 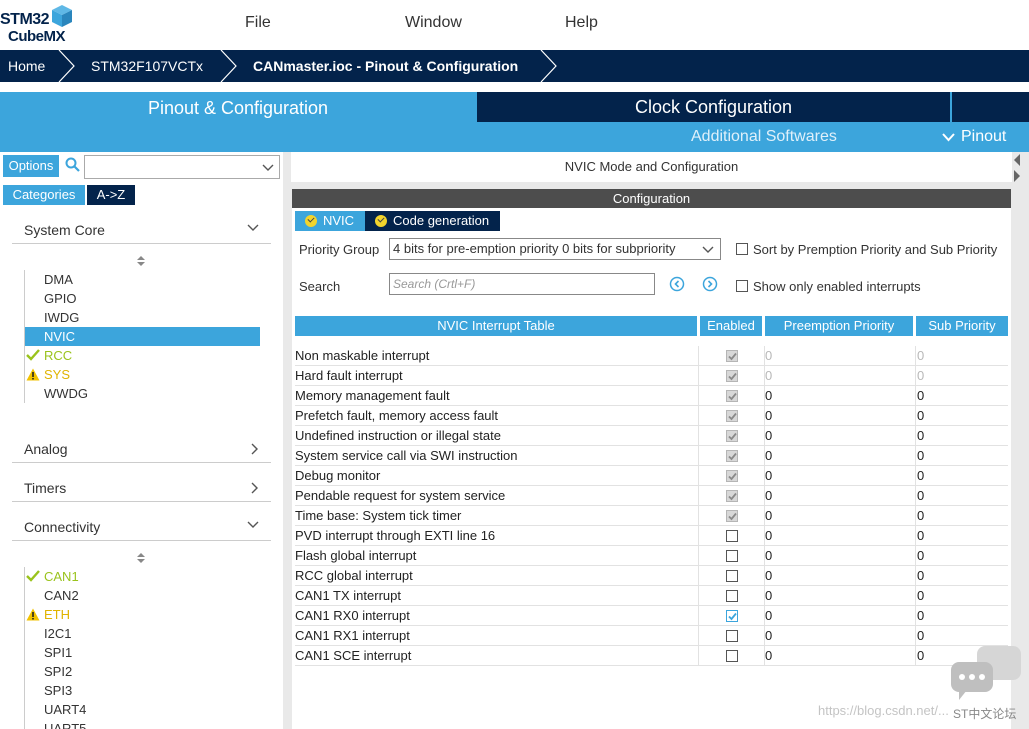 What do you see at coordinates (142, 690) in the screenshot?
I see `peripheral-item: SPI3` at bounding box center [142, 690].